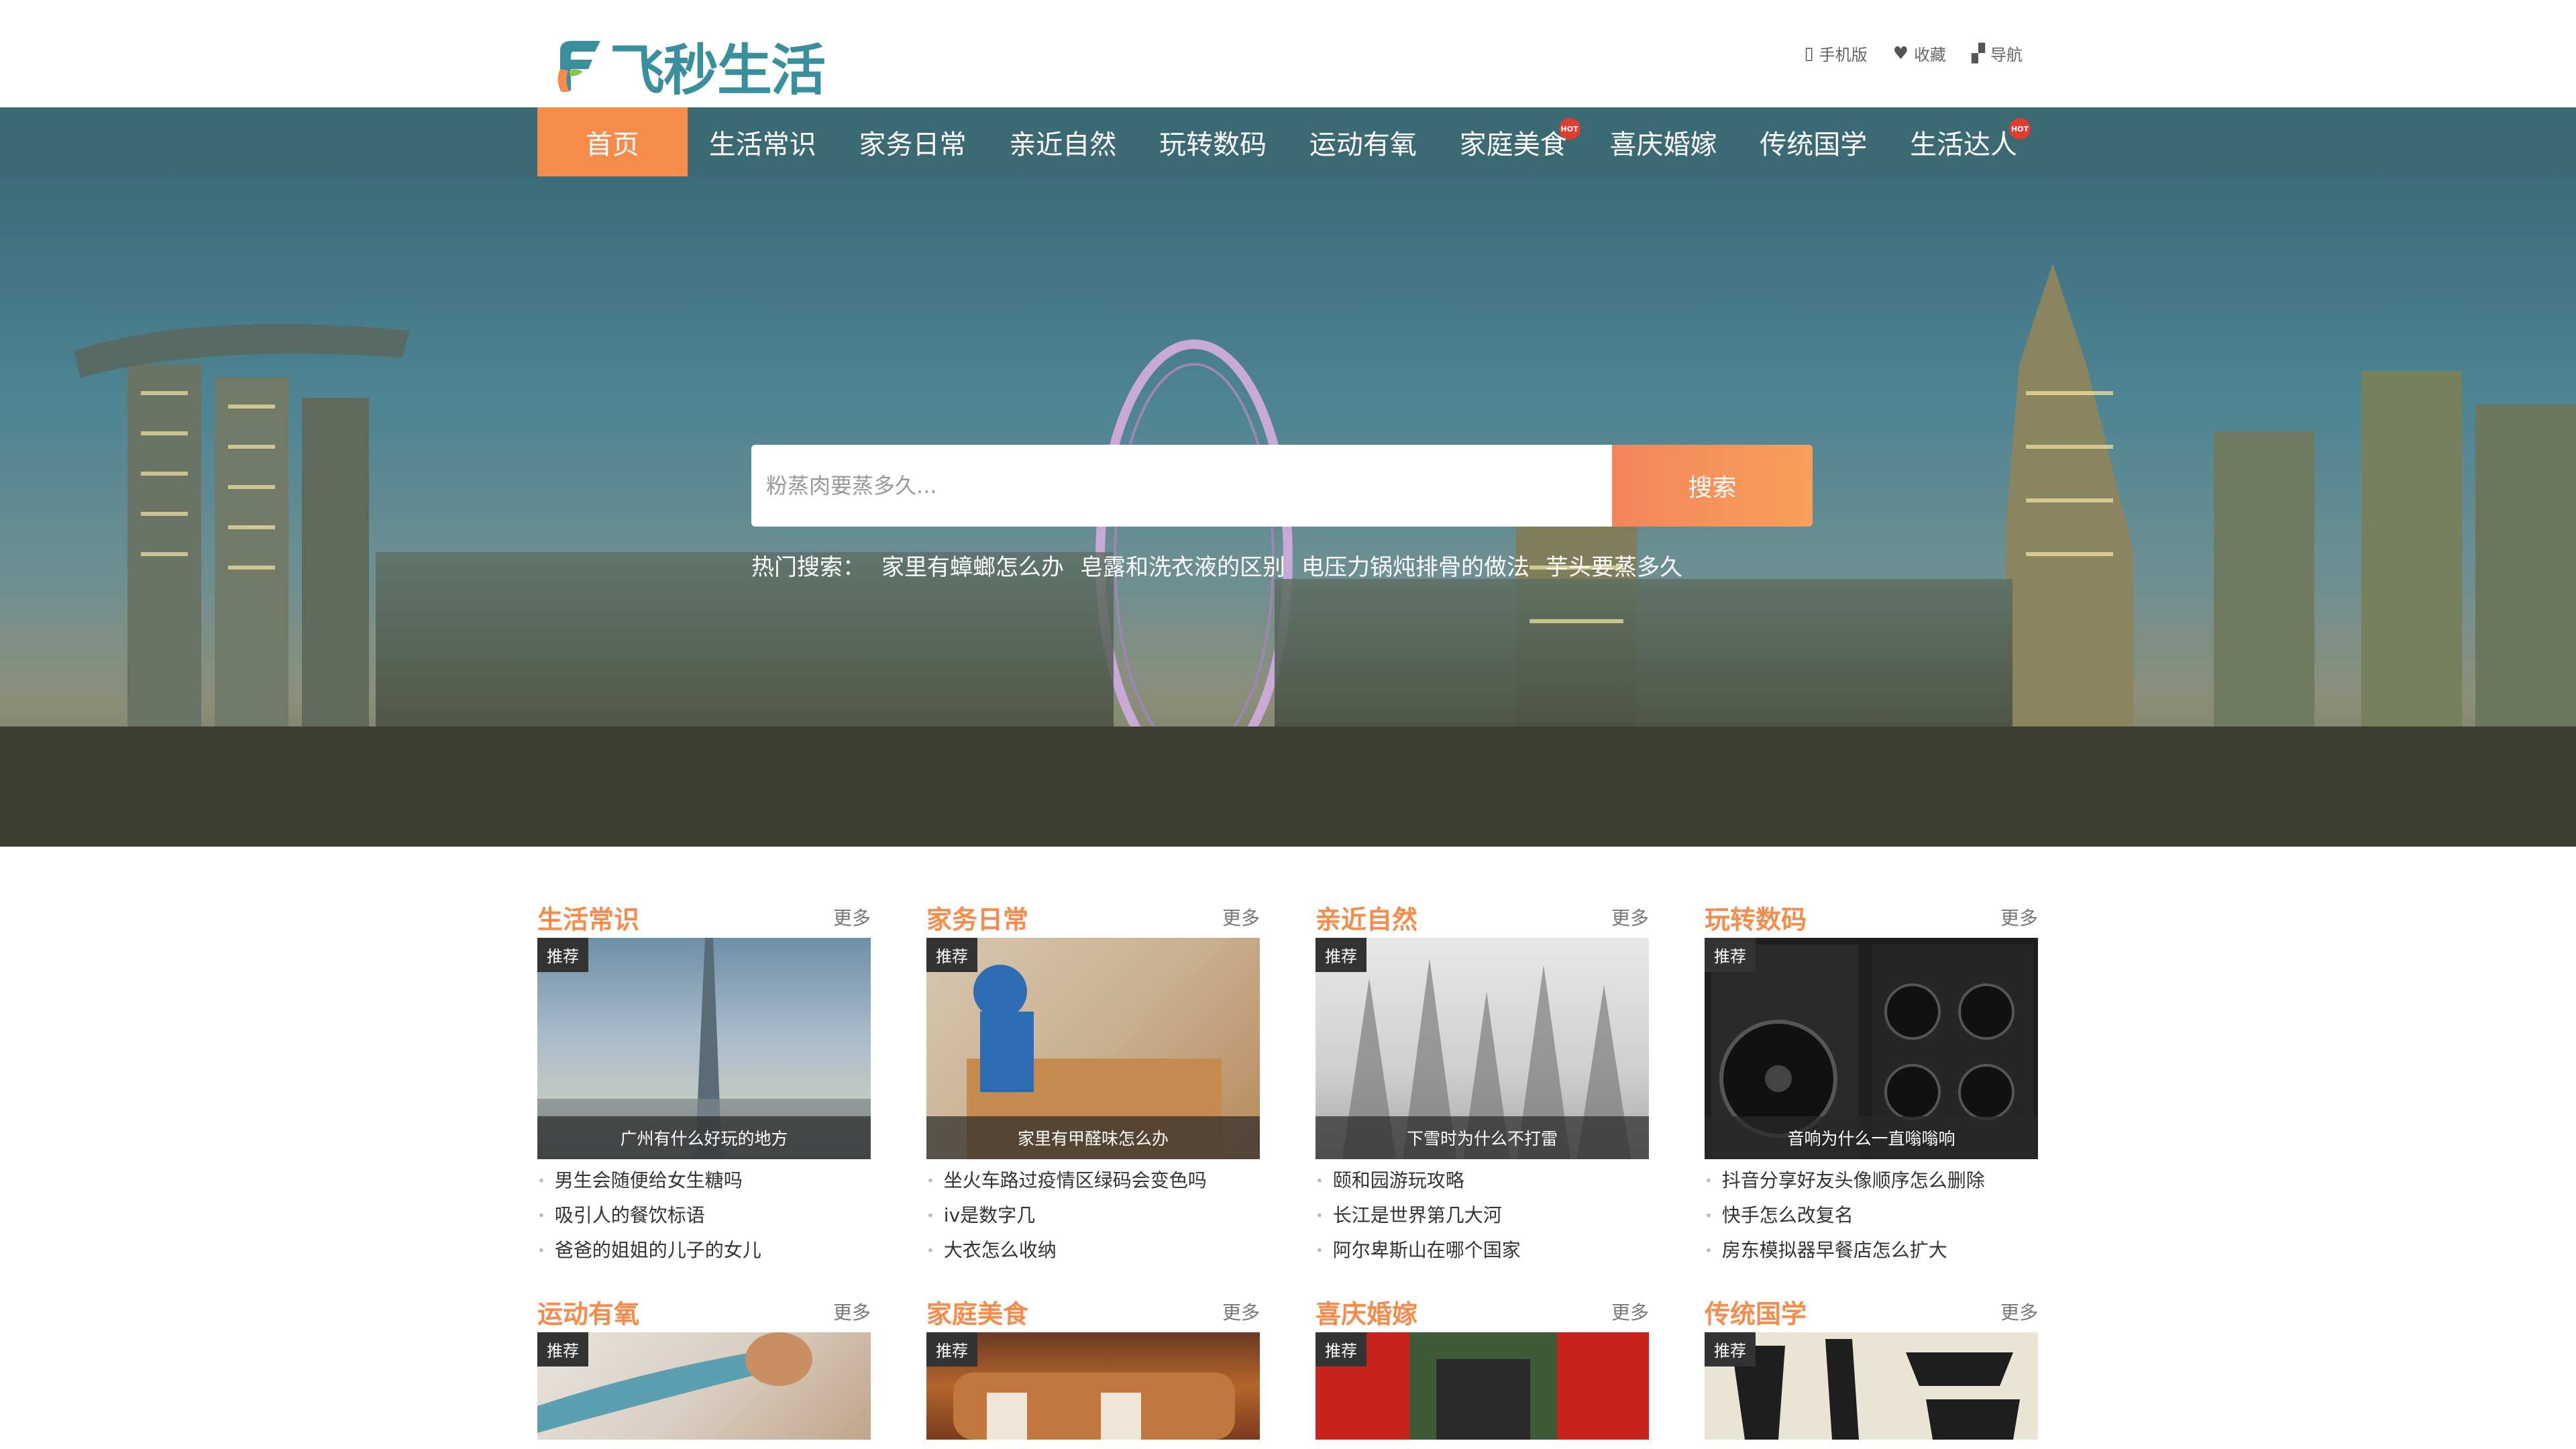 The image size is (2576, 1449). What do you see at coordinates (588, 917) in the screenshot?
I see `card-title: 生活常识` at bounding box center [588, 917].